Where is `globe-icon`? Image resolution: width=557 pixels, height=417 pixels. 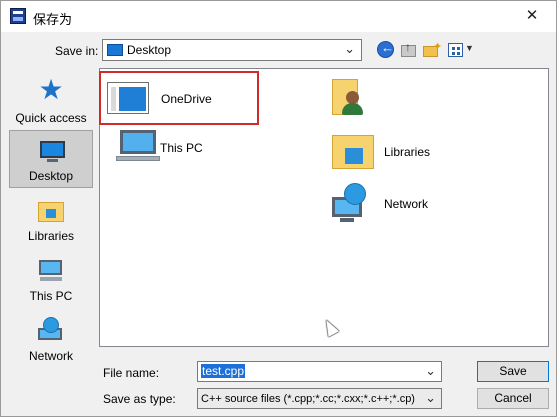
globe-icon is located at coordinates (355, 194).